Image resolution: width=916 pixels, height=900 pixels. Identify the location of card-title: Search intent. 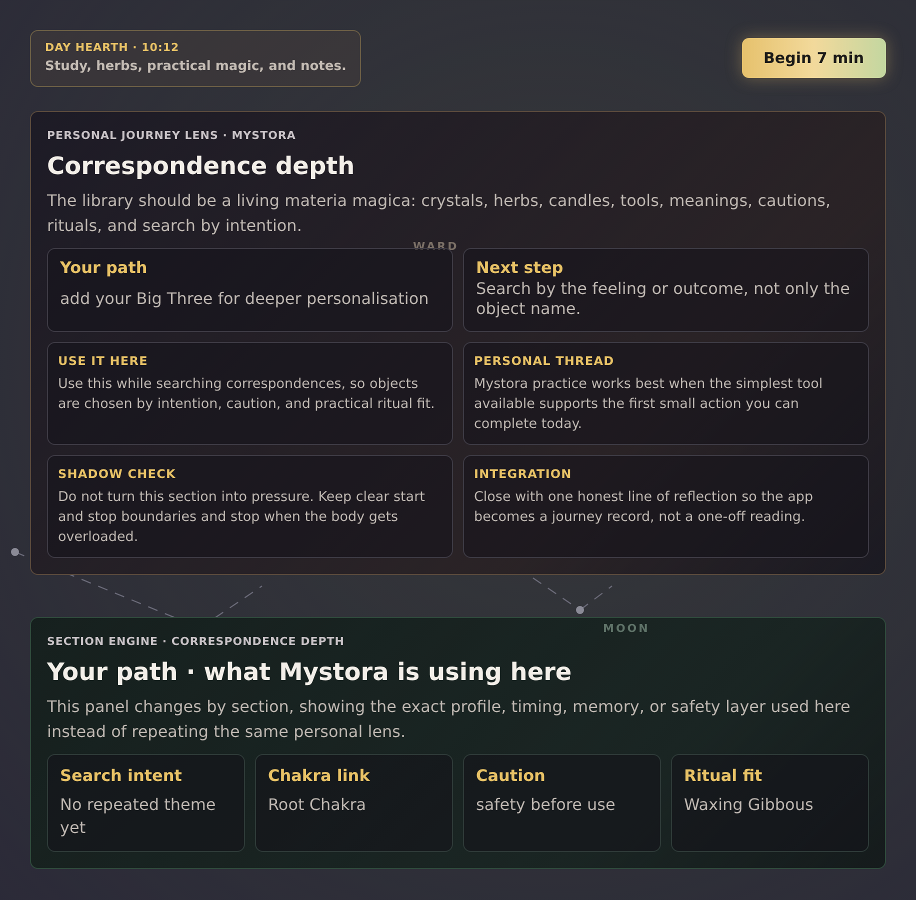
(121, 775).